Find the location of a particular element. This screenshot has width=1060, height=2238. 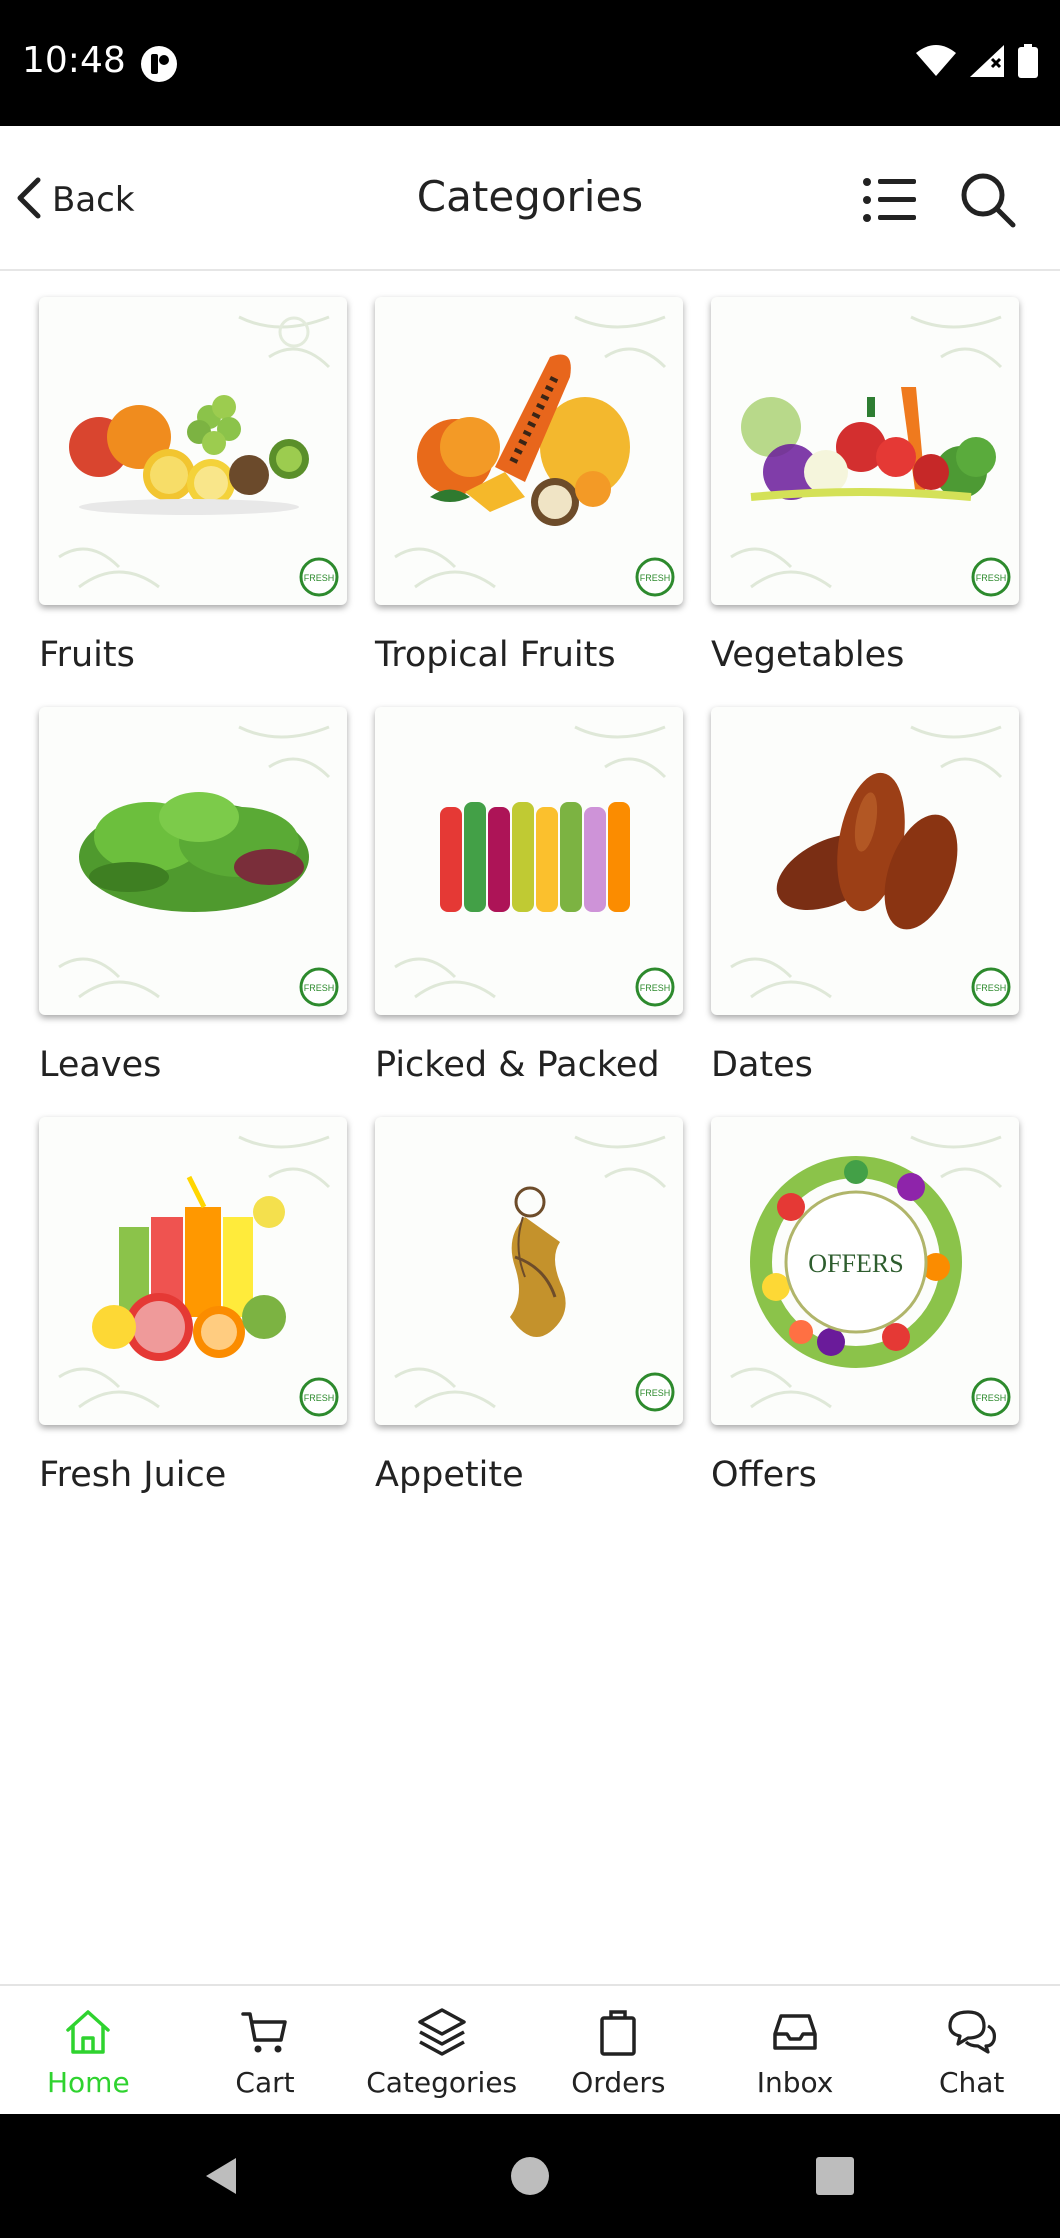

search-button is located at coordinates (988, 200).